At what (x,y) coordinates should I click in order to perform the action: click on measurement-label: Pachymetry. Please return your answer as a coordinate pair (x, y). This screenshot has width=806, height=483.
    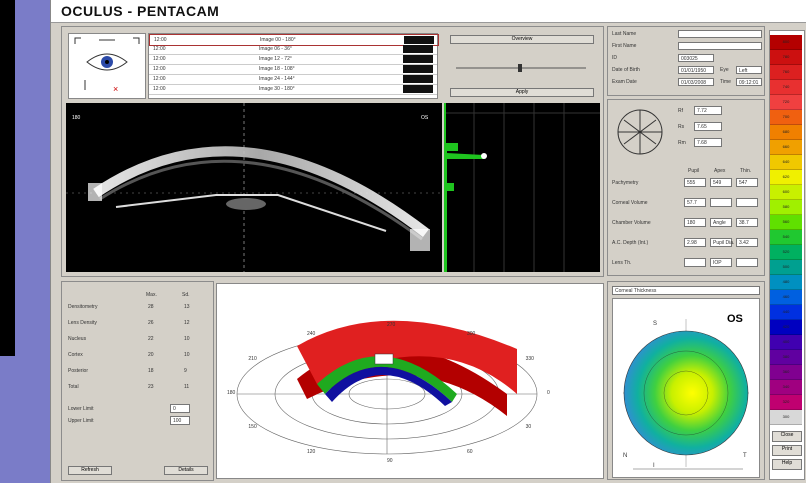
    Looking at the image, I should click on (625, 183).